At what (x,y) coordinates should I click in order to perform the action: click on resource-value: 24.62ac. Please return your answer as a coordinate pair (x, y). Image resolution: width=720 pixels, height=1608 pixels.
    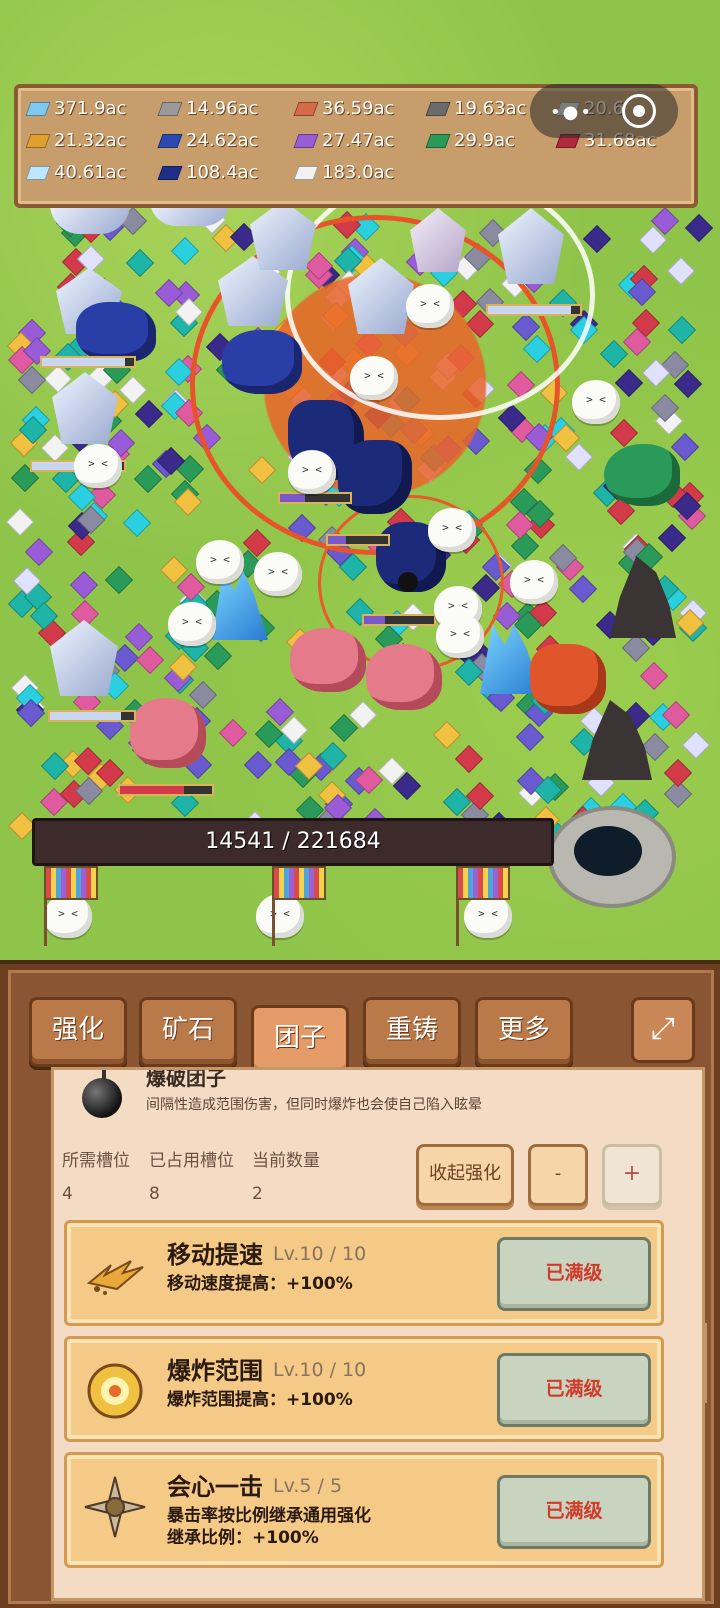
    Looking at the image, I should click on (222, 140).